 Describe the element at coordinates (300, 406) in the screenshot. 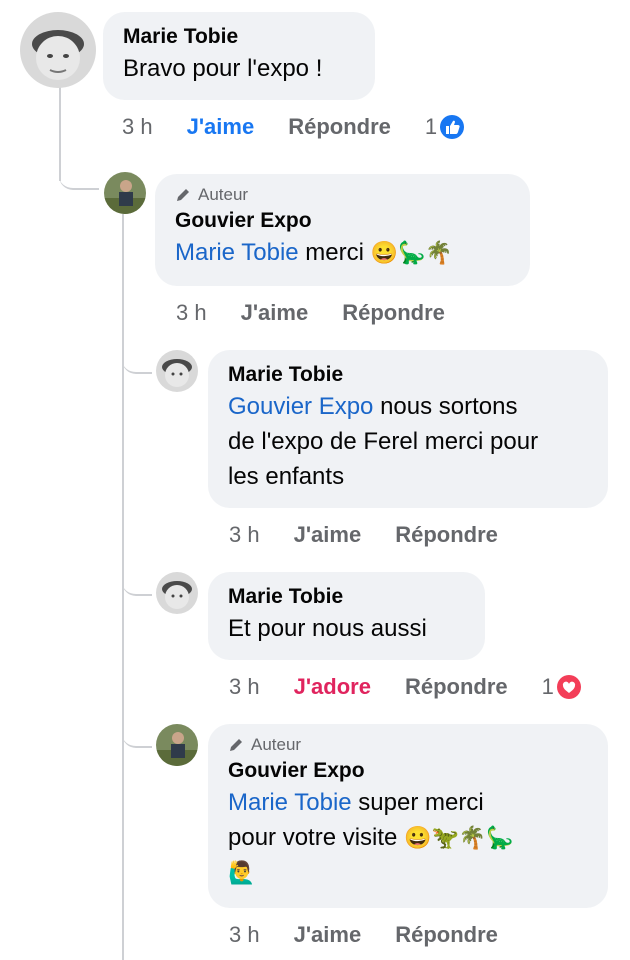

I see `mention-link: Gouvier Expo` at that location.